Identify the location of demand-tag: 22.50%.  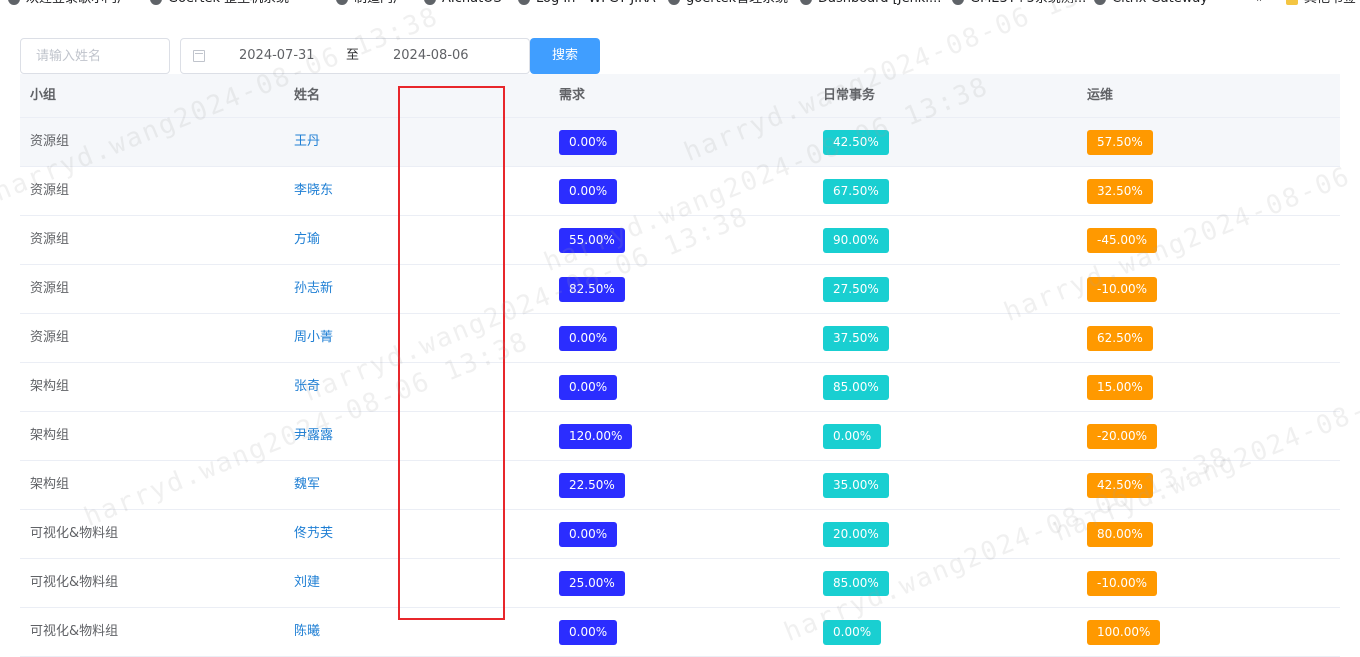
(592, 485).